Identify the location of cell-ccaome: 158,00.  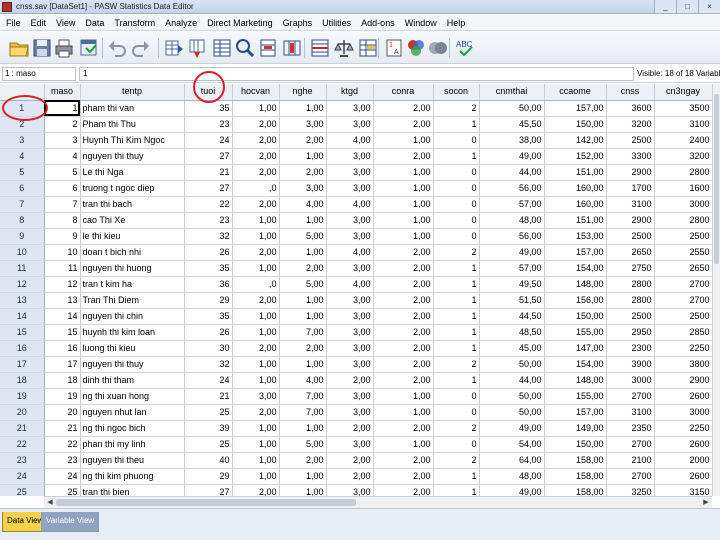
(575, 460).